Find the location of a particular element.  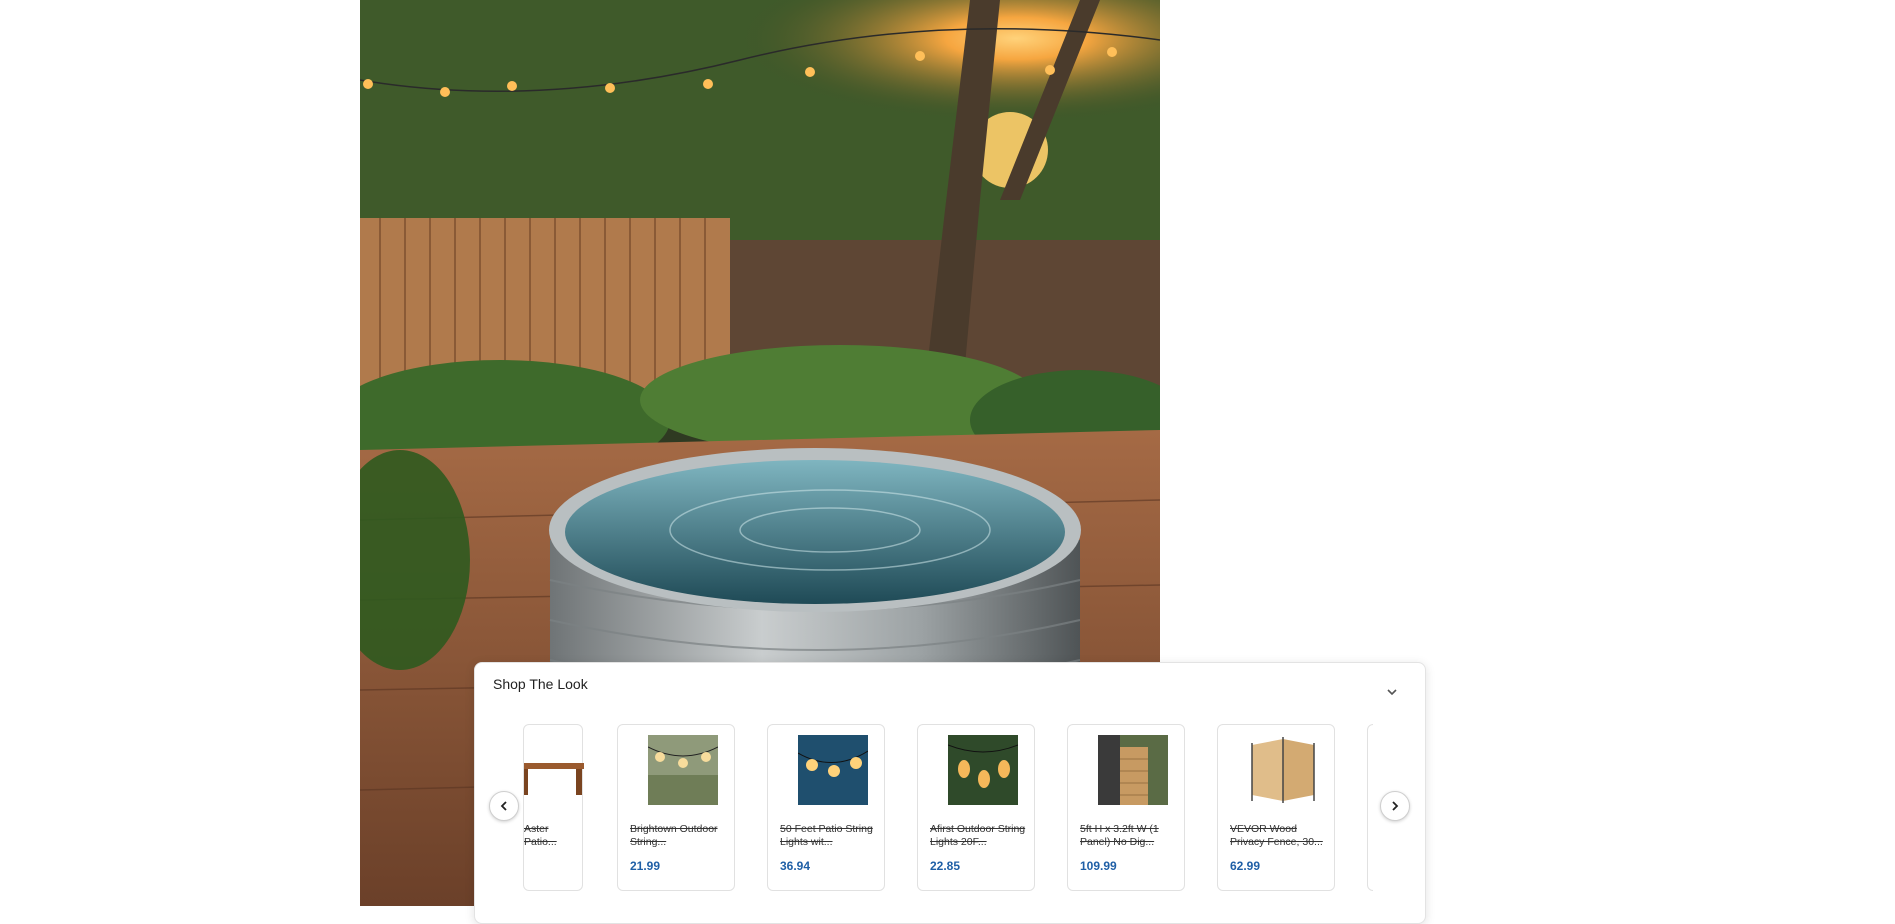

privacy-screen-thumbnail is located at coordinates (1283, 770).